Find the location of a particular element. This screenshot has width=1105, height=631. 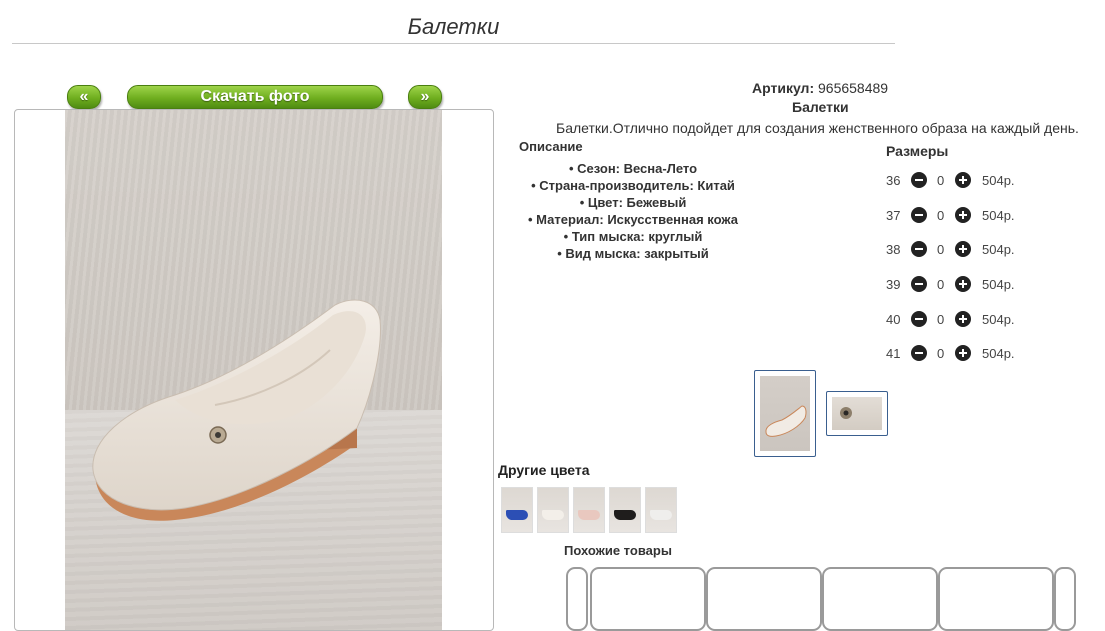

size-number: 38 is located at coordinates (893, 249).